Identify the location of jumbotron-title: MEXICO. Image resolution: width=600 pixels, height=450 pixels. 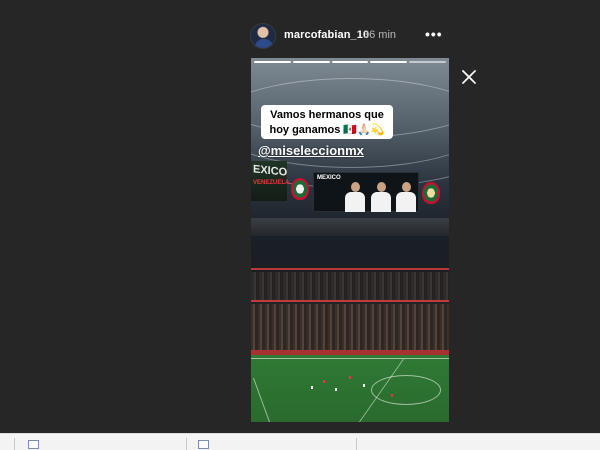
(329, 178).